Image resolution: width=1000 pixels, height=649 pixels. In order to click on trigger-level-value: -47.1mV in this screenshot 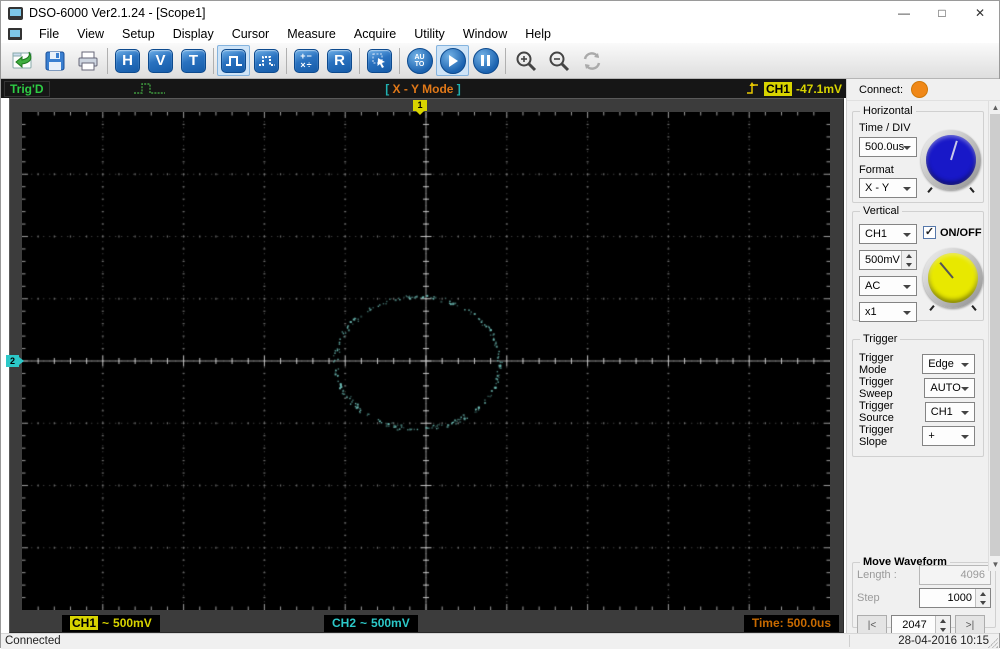, I will do `click(818, 88)`.